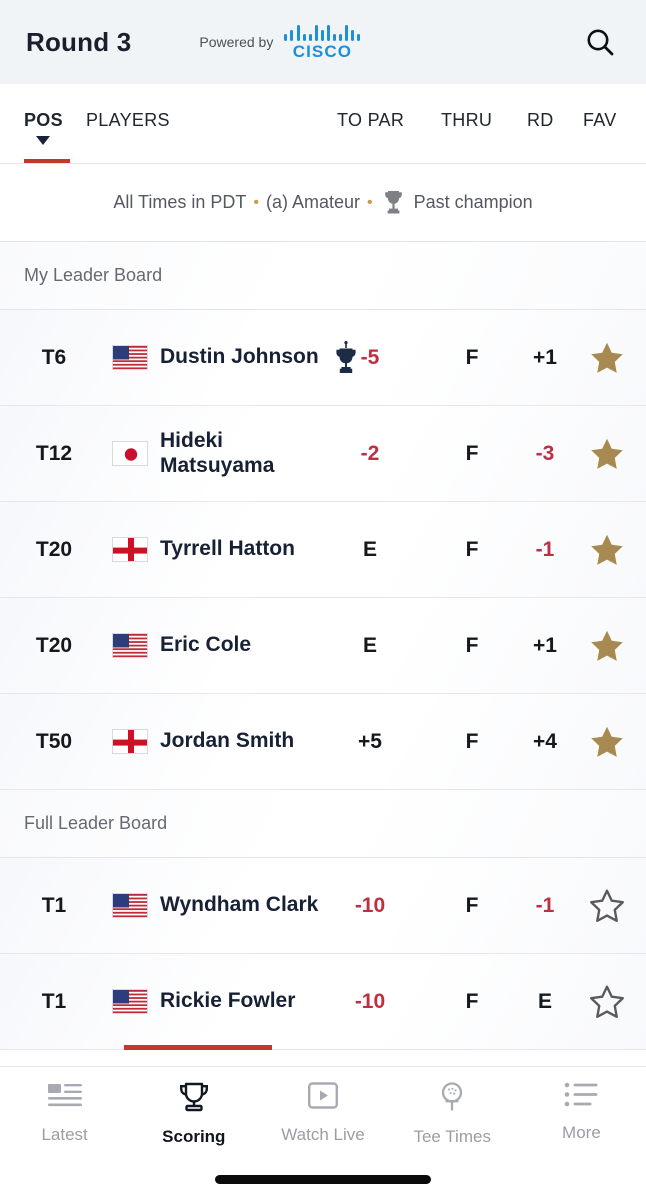  What do you see at coordinates (466, 120) in the screenshot?
I see `column-header-thru: THRU` at bounding box center [466, 120].